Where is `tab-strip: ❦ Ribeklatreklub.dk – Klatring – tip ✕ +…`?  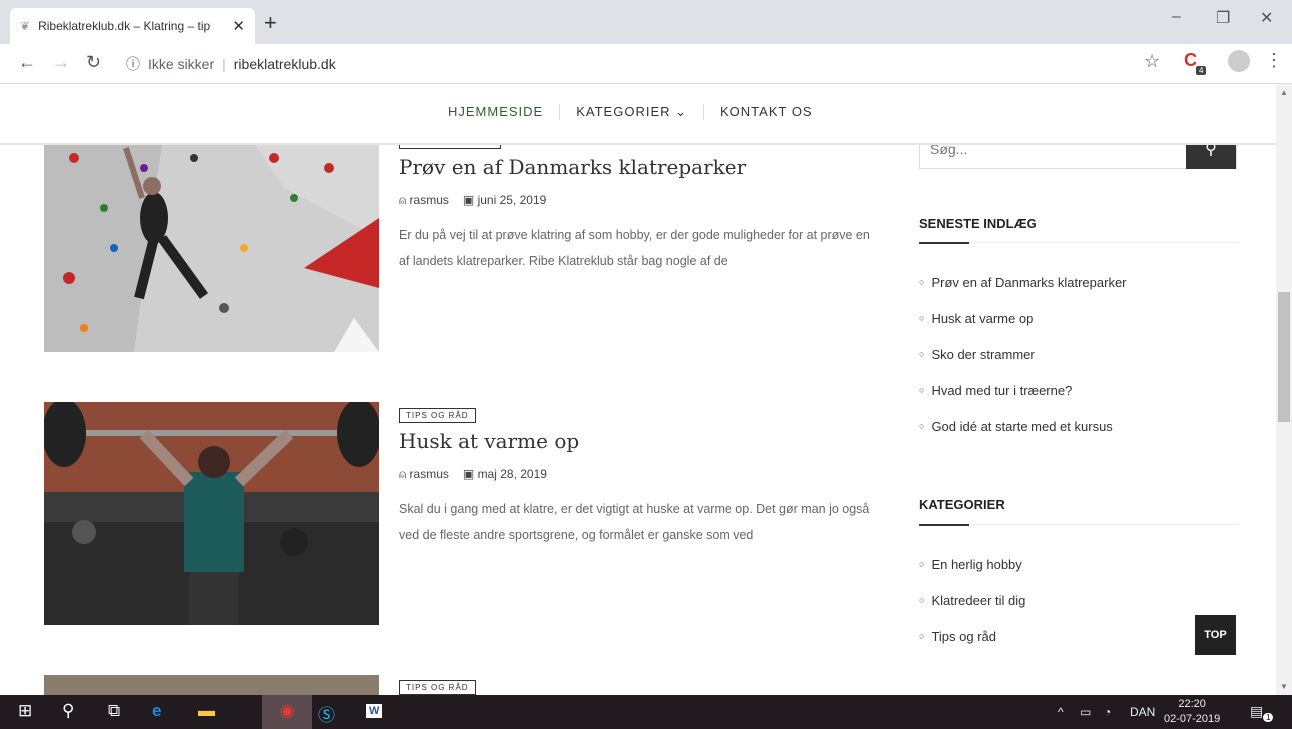
tab-strip: ❦ Ribeklatreklub.dk – Klatring – tip ✕ +… is located at coordinates (646, 22).